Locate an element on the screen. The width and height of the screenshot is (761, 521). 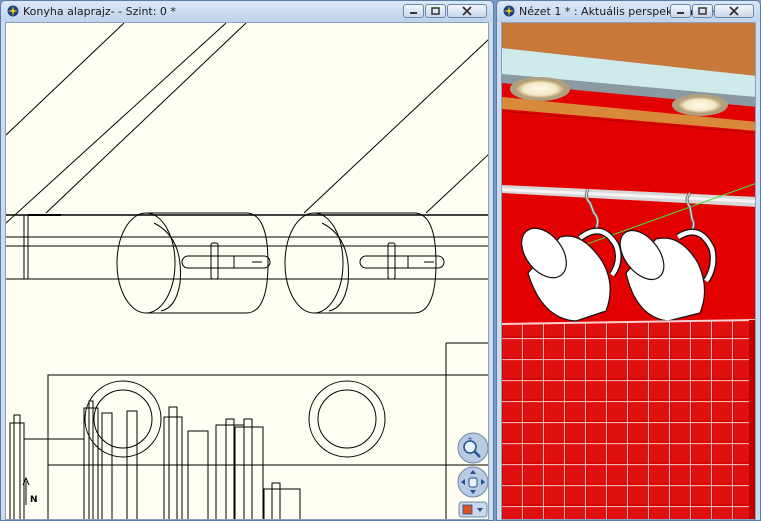
plan-counter is located at coordinates (267, 420).